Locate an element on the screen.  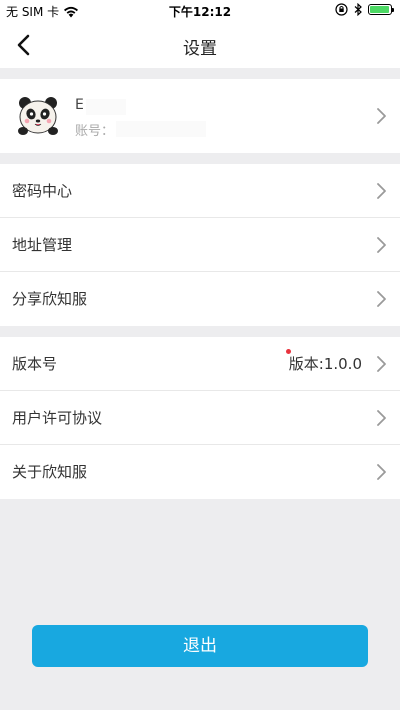
battery-fill is located at coordinates (379, 9).